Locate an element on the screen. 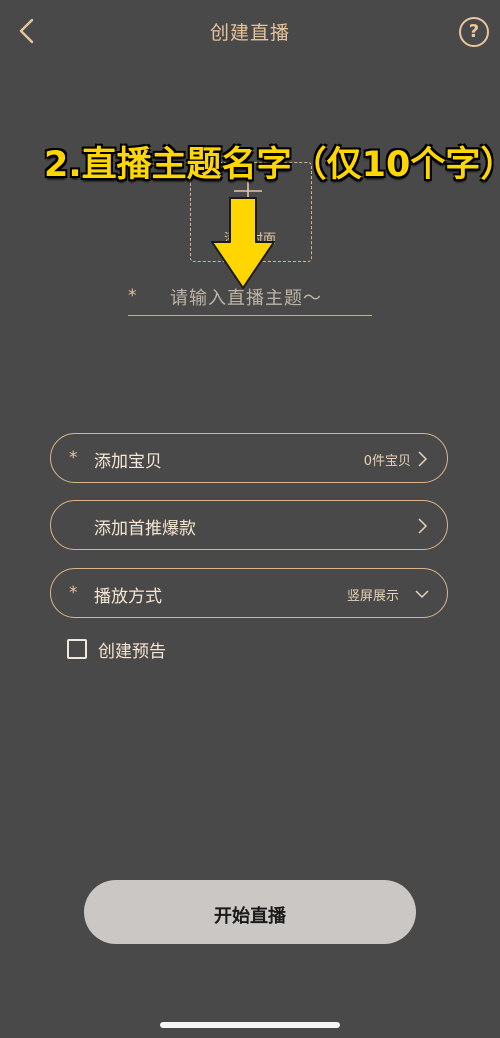 This screenshot has width=500, height=1038. playback-mode-row: * 播放方式 竖屏展示 is located at coordinates (249, 593).